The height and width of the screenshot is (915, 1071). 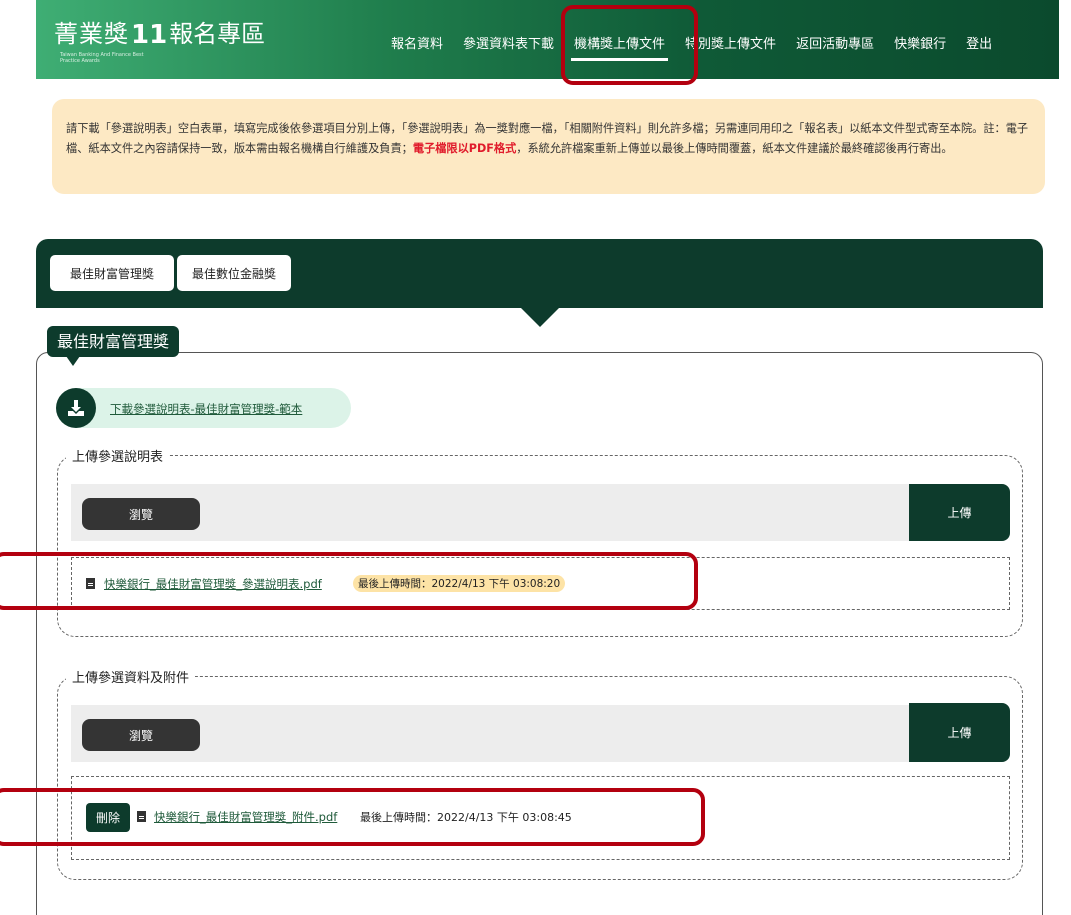 I want to click on nav-item-logout: 登出, so click(x=979, y=42).